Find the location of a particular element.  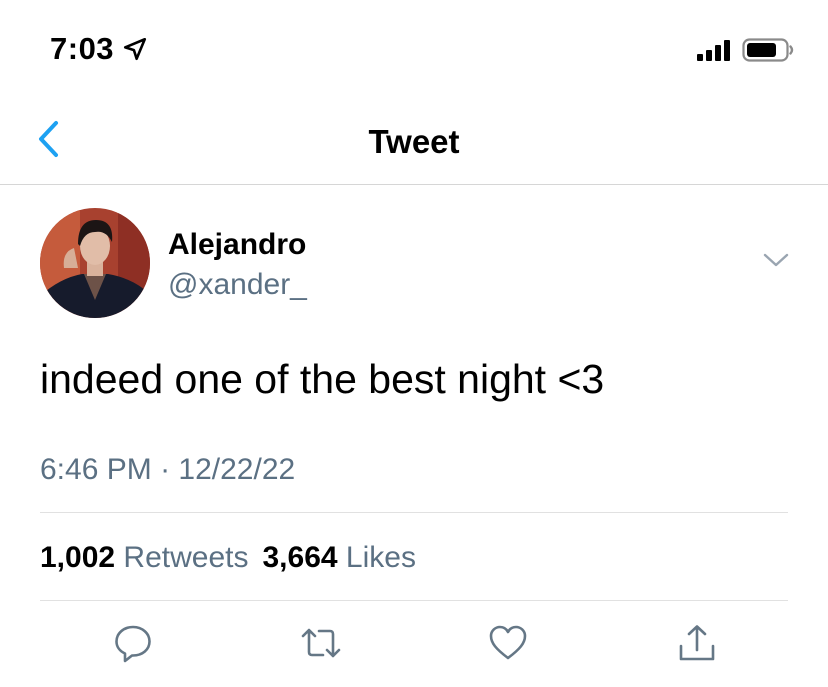

like-label: Likes is located at coordinates (380, 557).